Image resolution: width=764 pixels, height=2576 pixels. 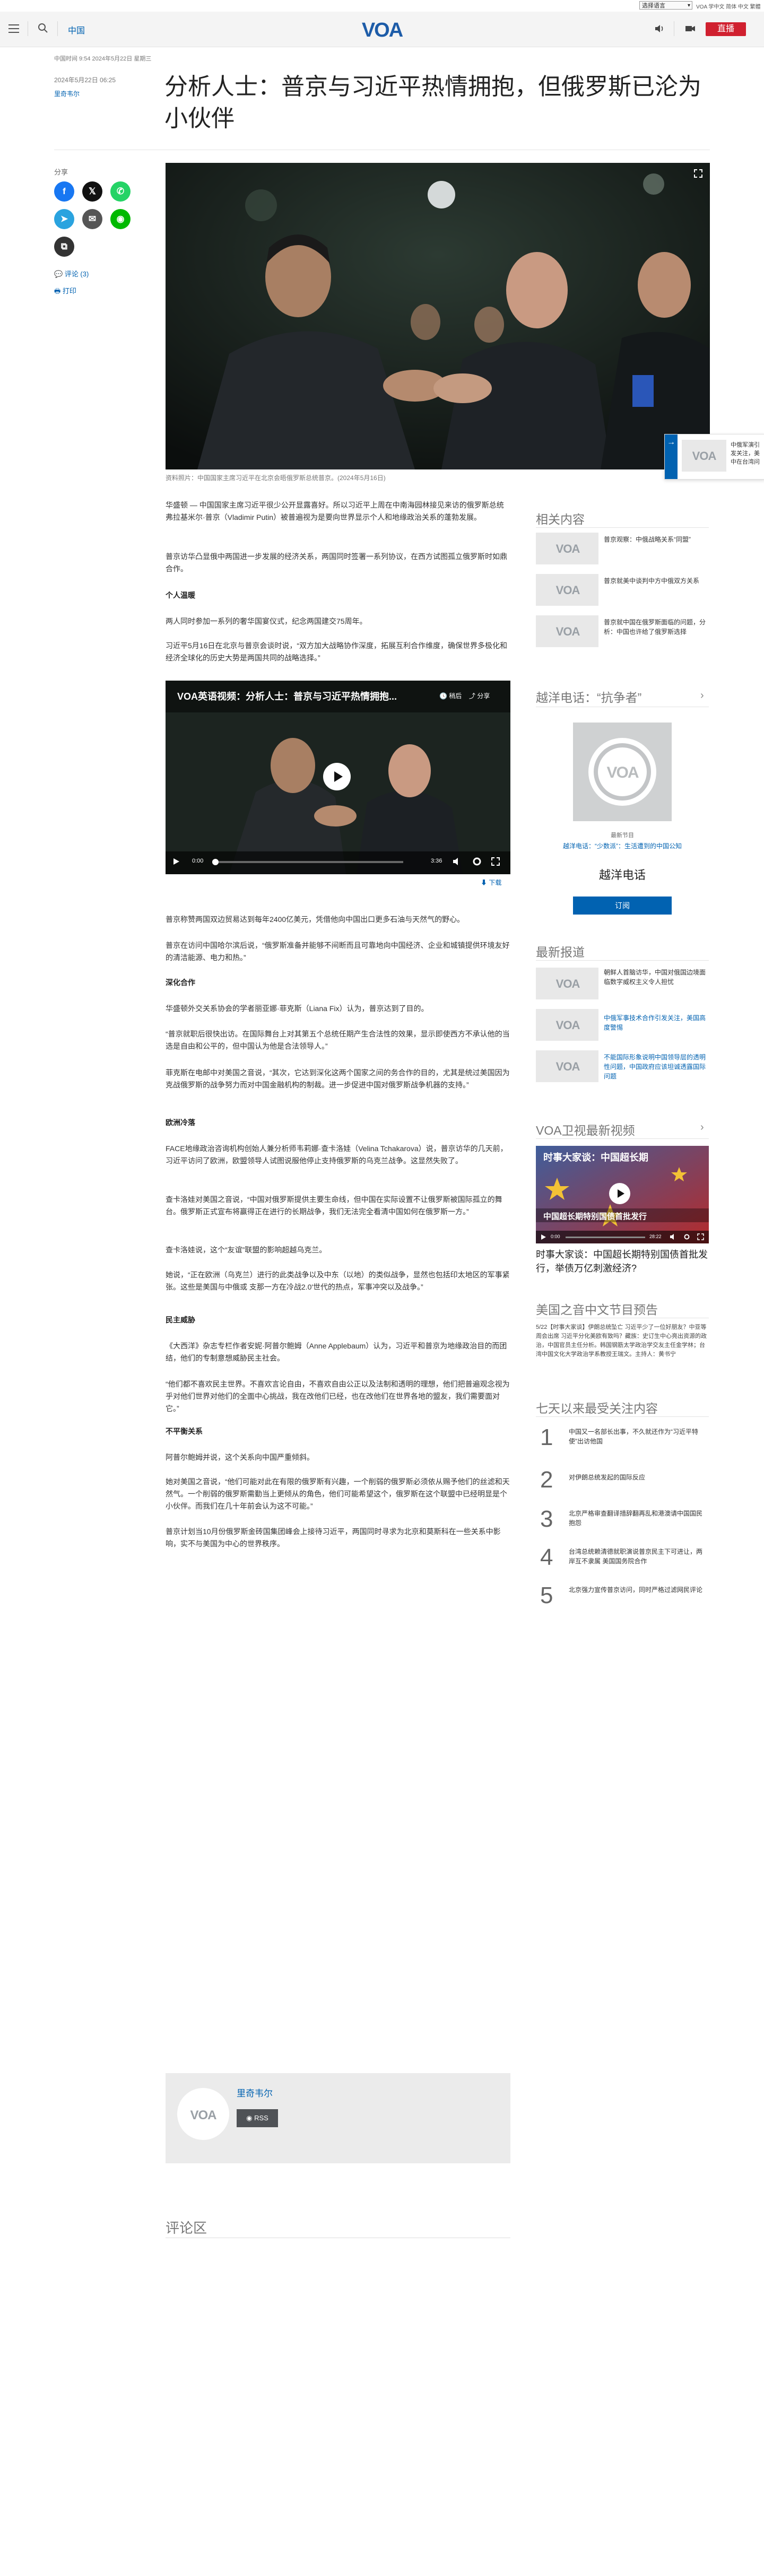 What do you see at coordinates (656, 539) in the screenshot?
I see `related-item: 普京观察：中俄战略关系“同盟”` at bounding box center [656, 539].